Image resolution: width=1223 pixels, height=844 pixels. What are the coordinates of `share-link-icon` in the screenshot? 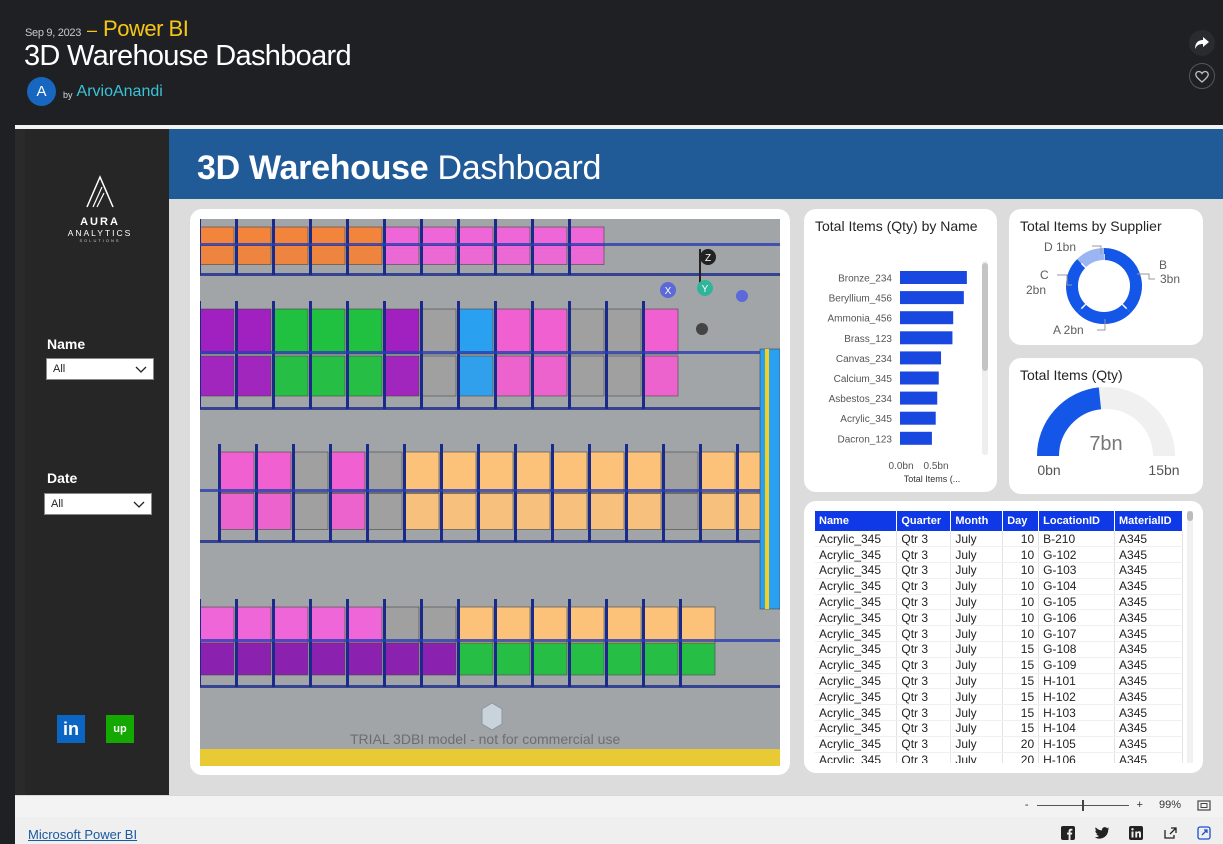 It's located at (1170, 833).